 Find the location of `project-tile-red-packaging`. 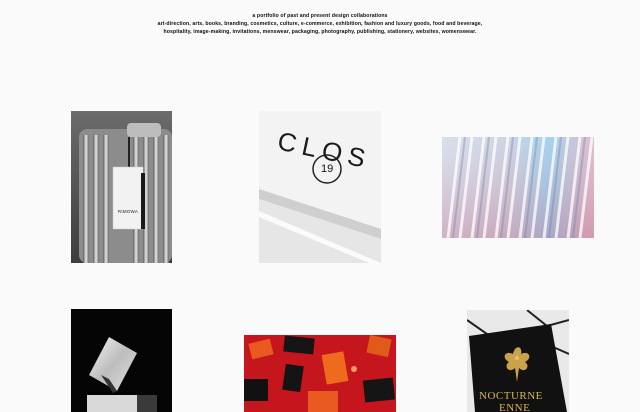

project-tile-red-packaging is located at coordinates (320, 373).